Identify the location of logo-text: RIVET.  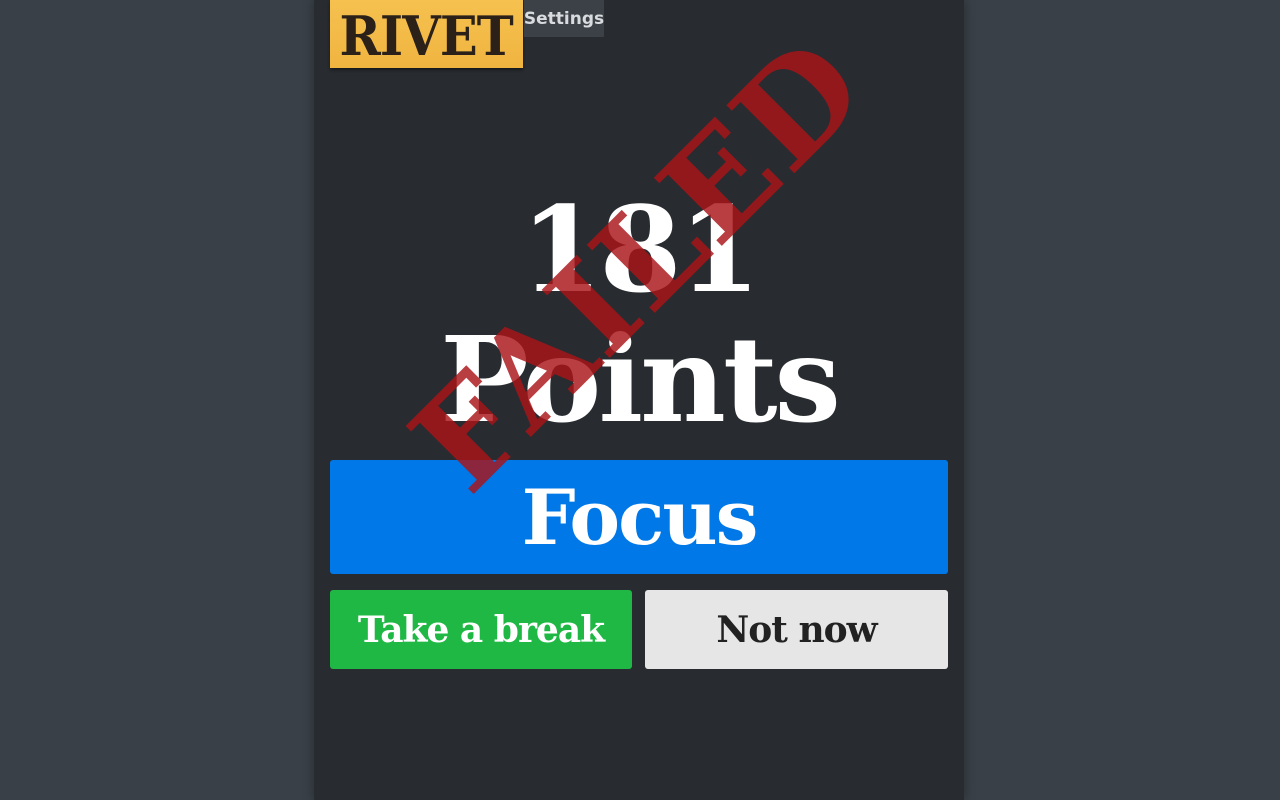
(426, 36).